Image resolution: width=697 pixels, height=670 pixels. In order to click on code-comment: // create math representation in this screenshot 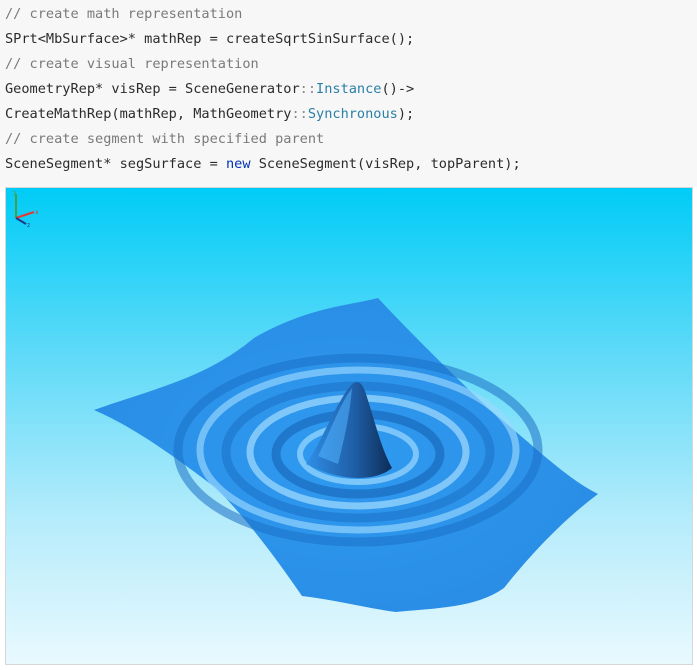, I will do `click(124, 14)`.